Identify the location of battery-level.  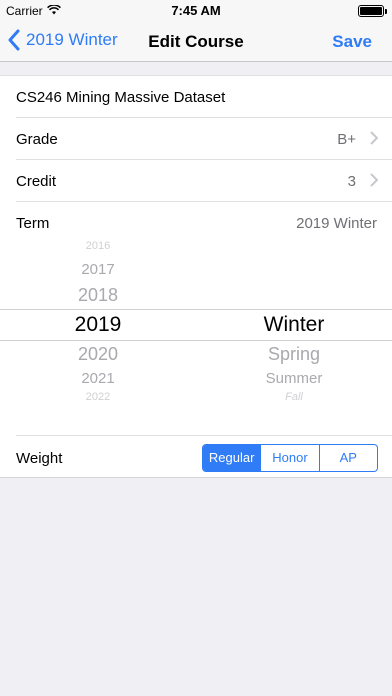
(371, 11).